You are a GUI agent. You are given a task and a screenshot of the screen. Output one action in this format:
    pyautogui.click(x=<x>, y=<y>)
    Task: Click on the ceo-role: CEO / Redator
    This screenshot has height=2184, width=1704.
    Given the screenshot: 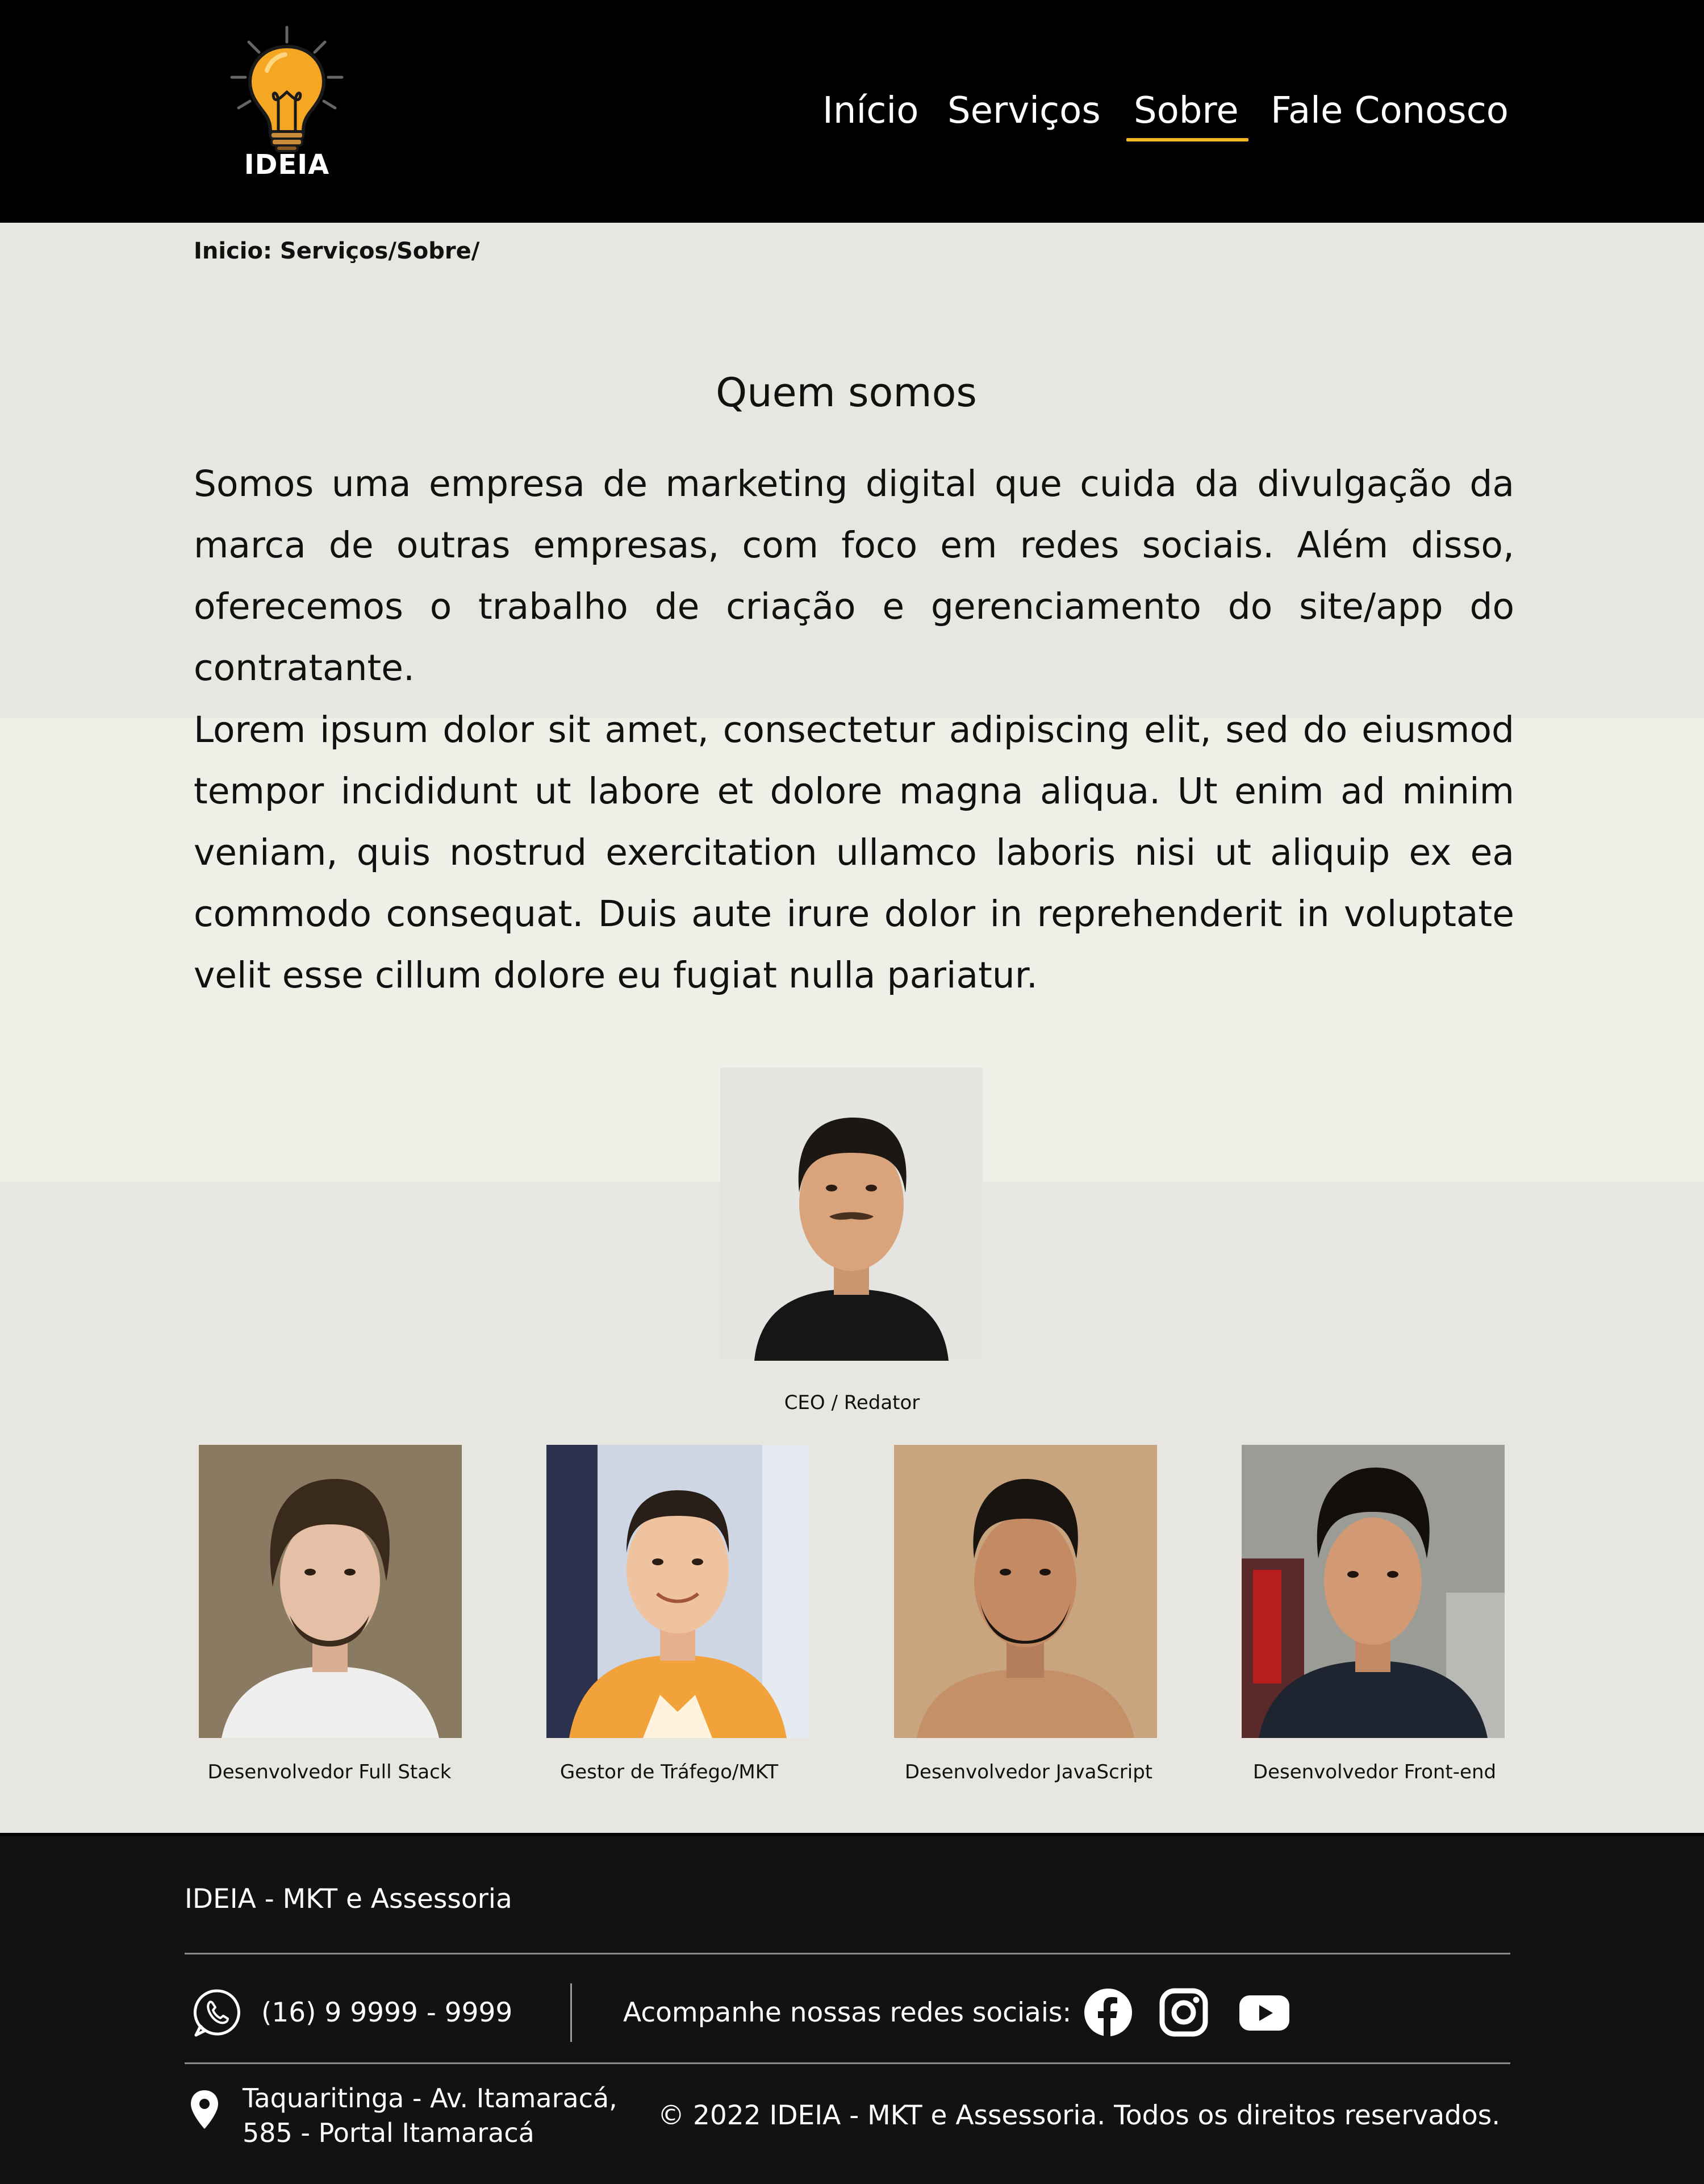 What is the action you would take?
    pyautogui.click(x=852, y=1402)
    